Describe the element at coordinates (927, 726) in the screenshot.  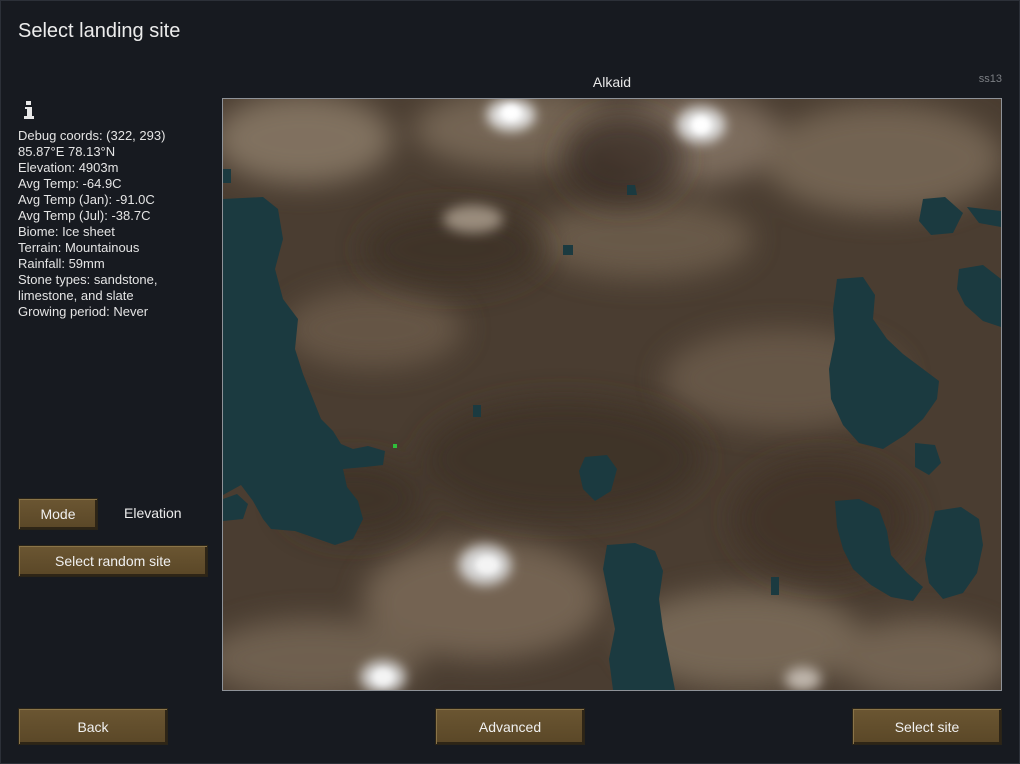
I see `select-site-button: Select site` at that location.